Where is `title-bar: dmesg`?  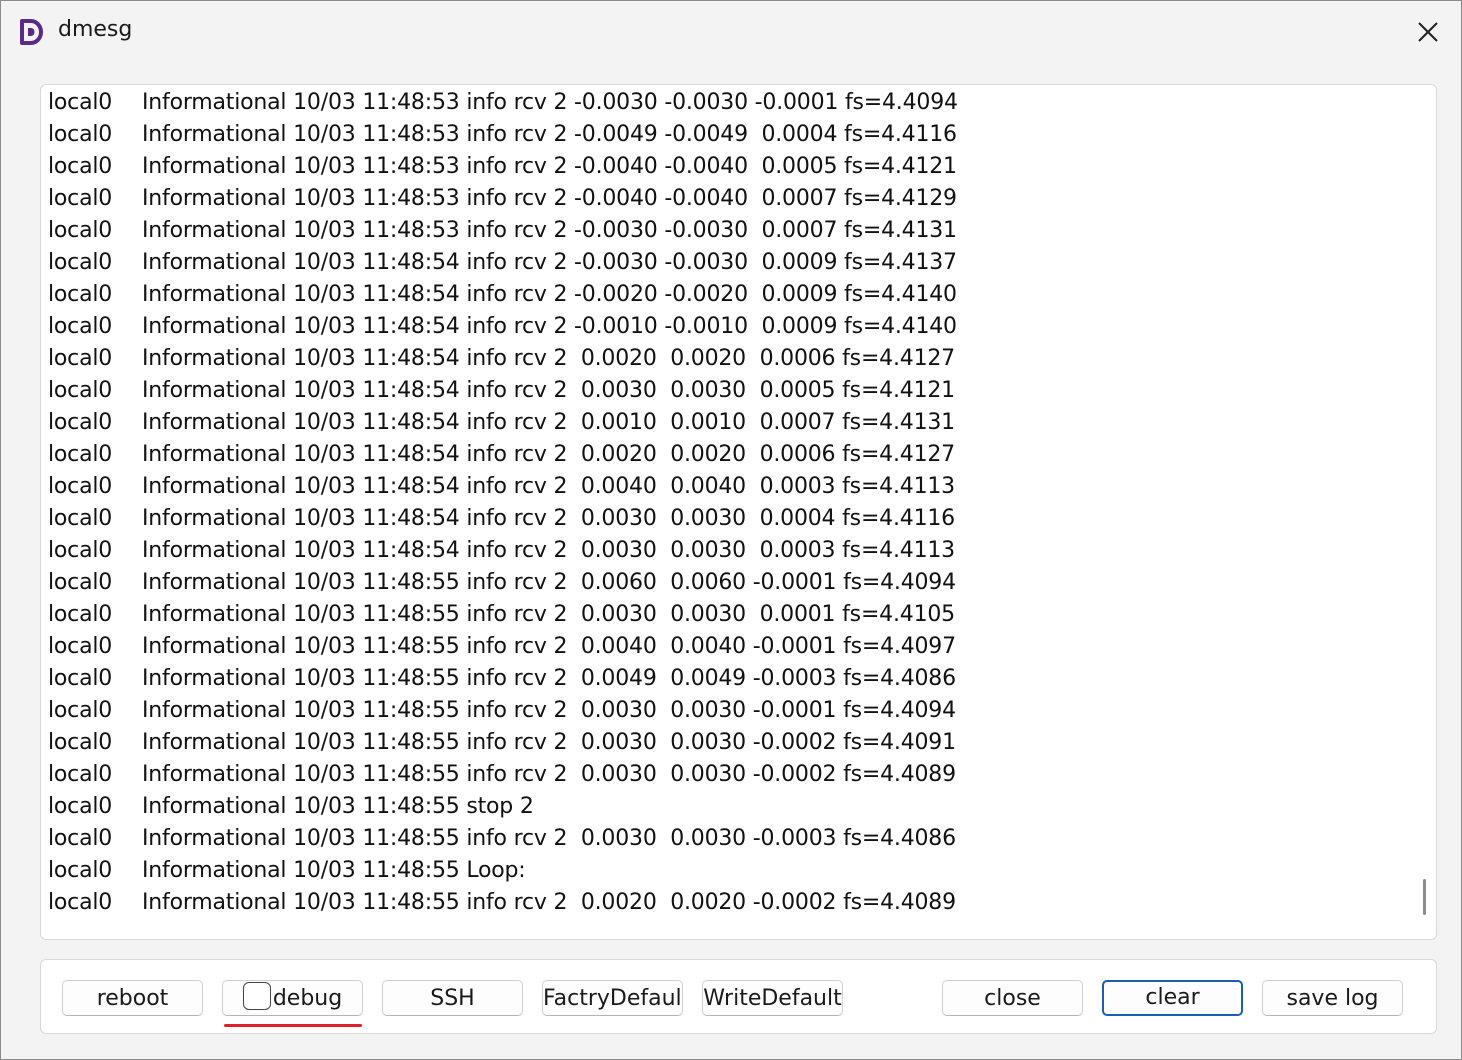 title-bar: dmesg is located at coordinates (731, 32).